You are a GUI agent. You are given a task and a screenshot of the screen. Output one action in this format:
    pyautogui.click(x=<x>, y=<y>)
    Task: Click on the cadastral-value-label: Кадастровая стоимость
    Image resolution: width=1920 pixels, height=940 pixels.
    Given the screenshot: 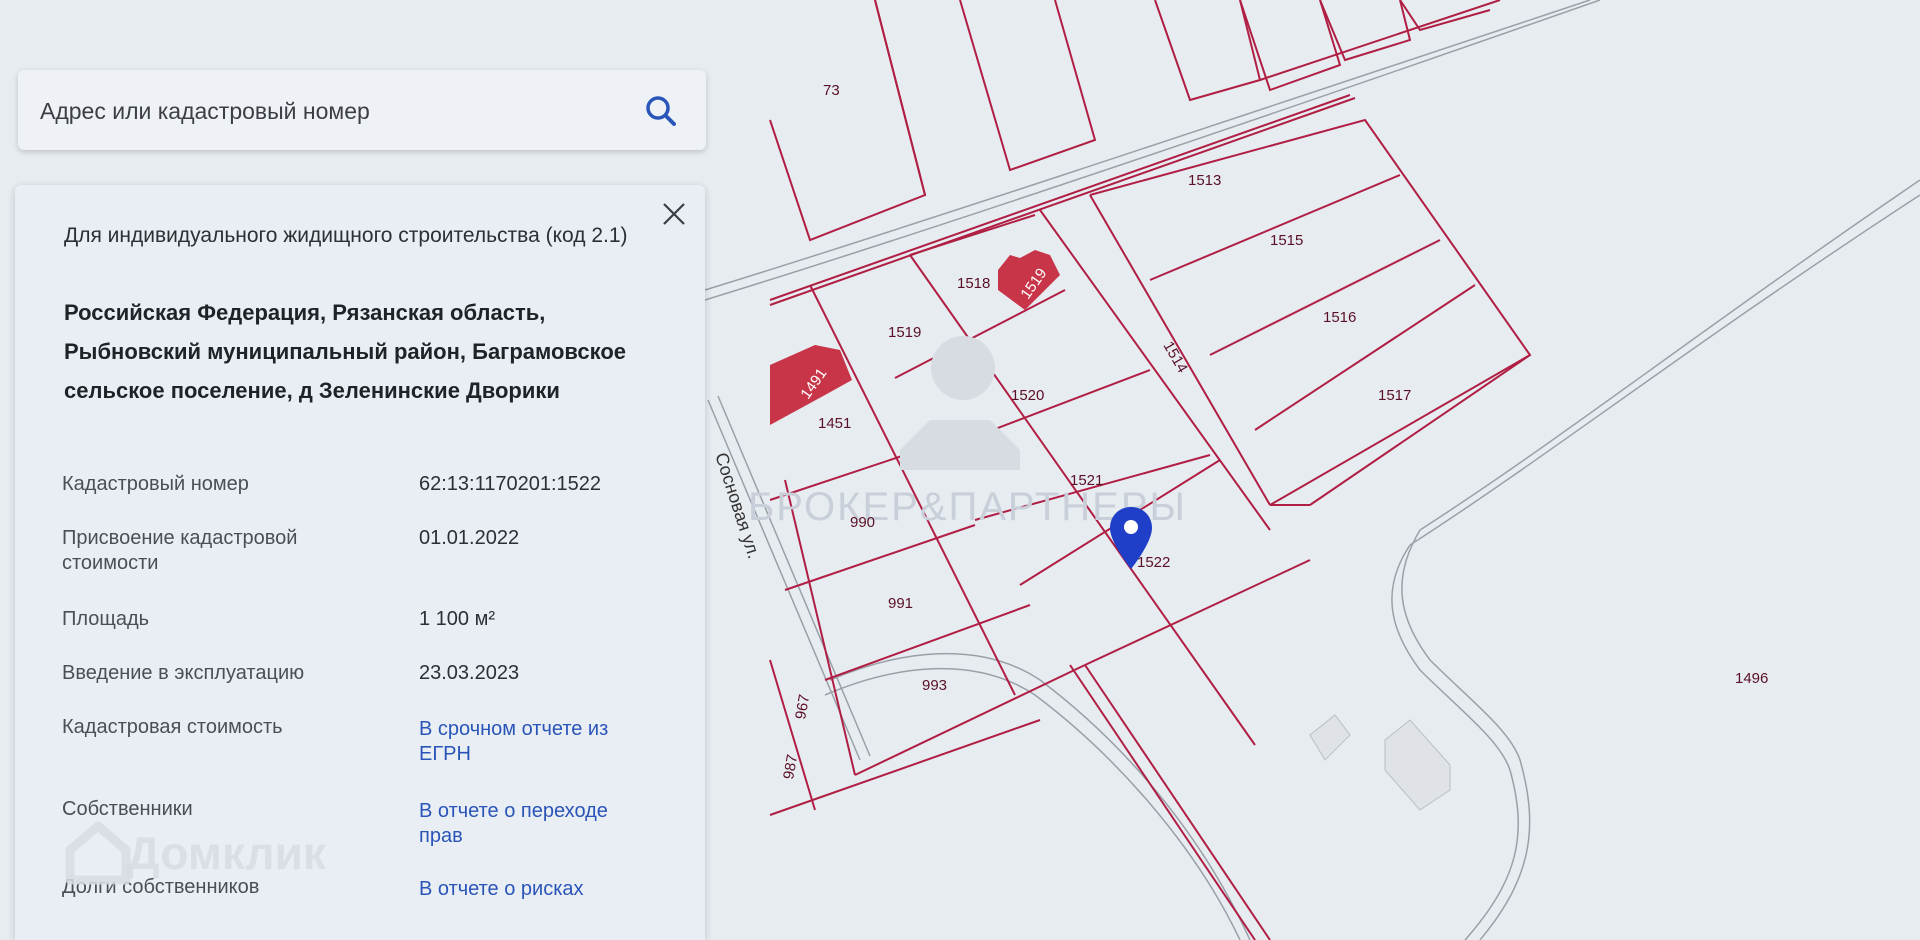 What is the action you would take?
    pyautogui.click(x=172, y=727)
    